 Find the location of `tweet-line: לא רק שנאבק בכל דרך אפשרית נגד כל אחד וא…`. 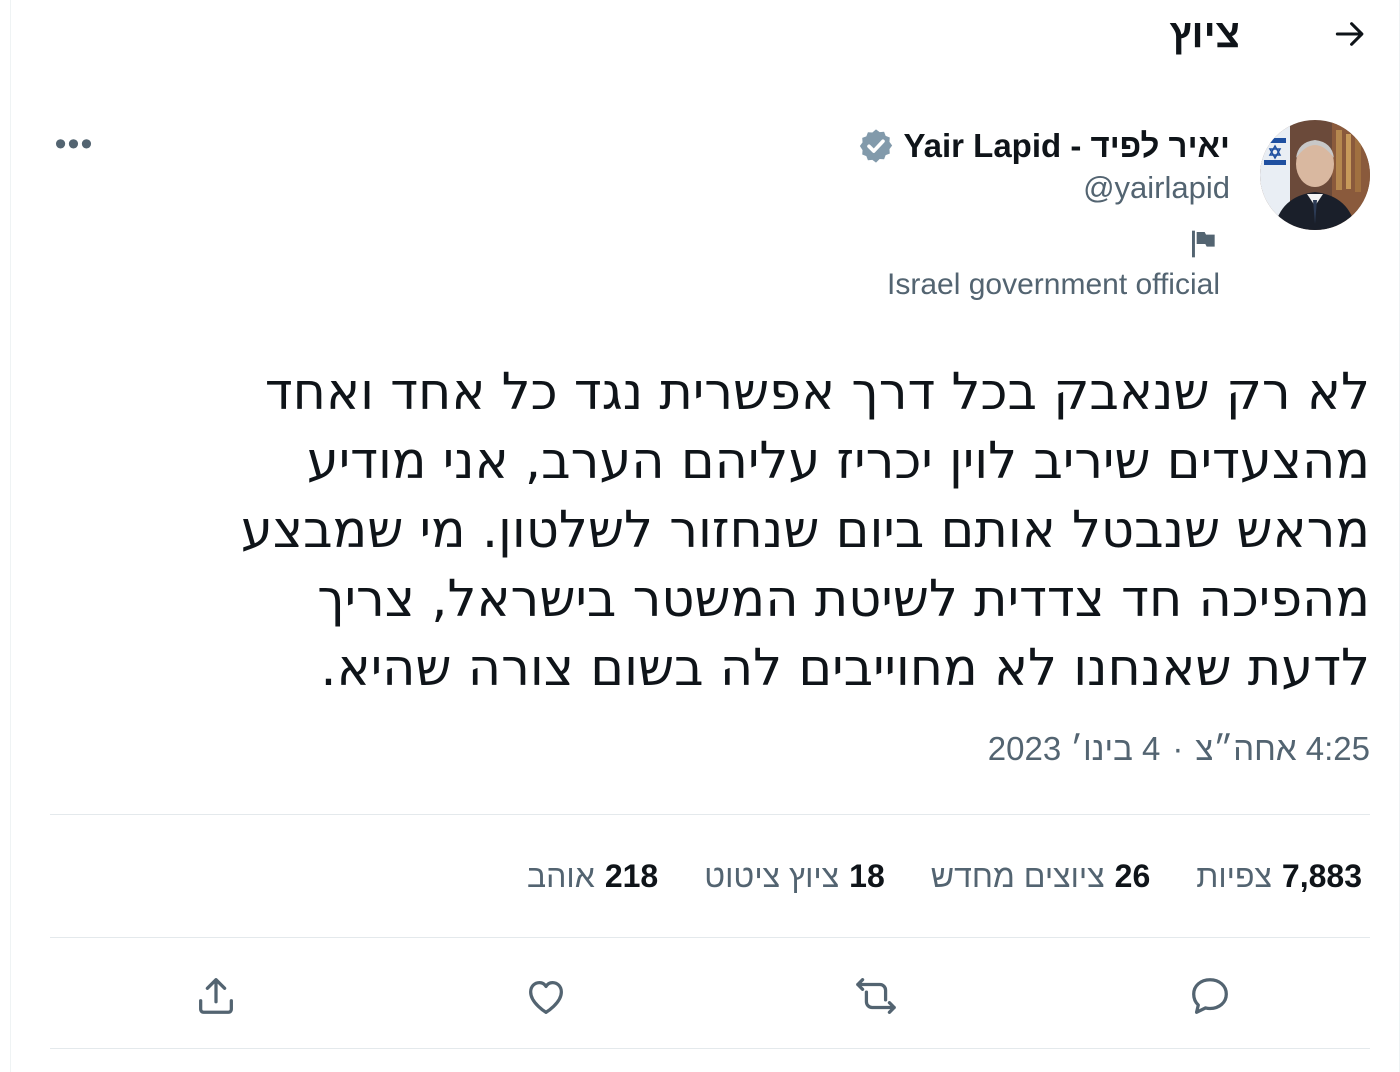

tweet-line: לא רק שנאבק בכל דרך אפשרית נגד כל אחד וא… is located at coordinates (817, 392).